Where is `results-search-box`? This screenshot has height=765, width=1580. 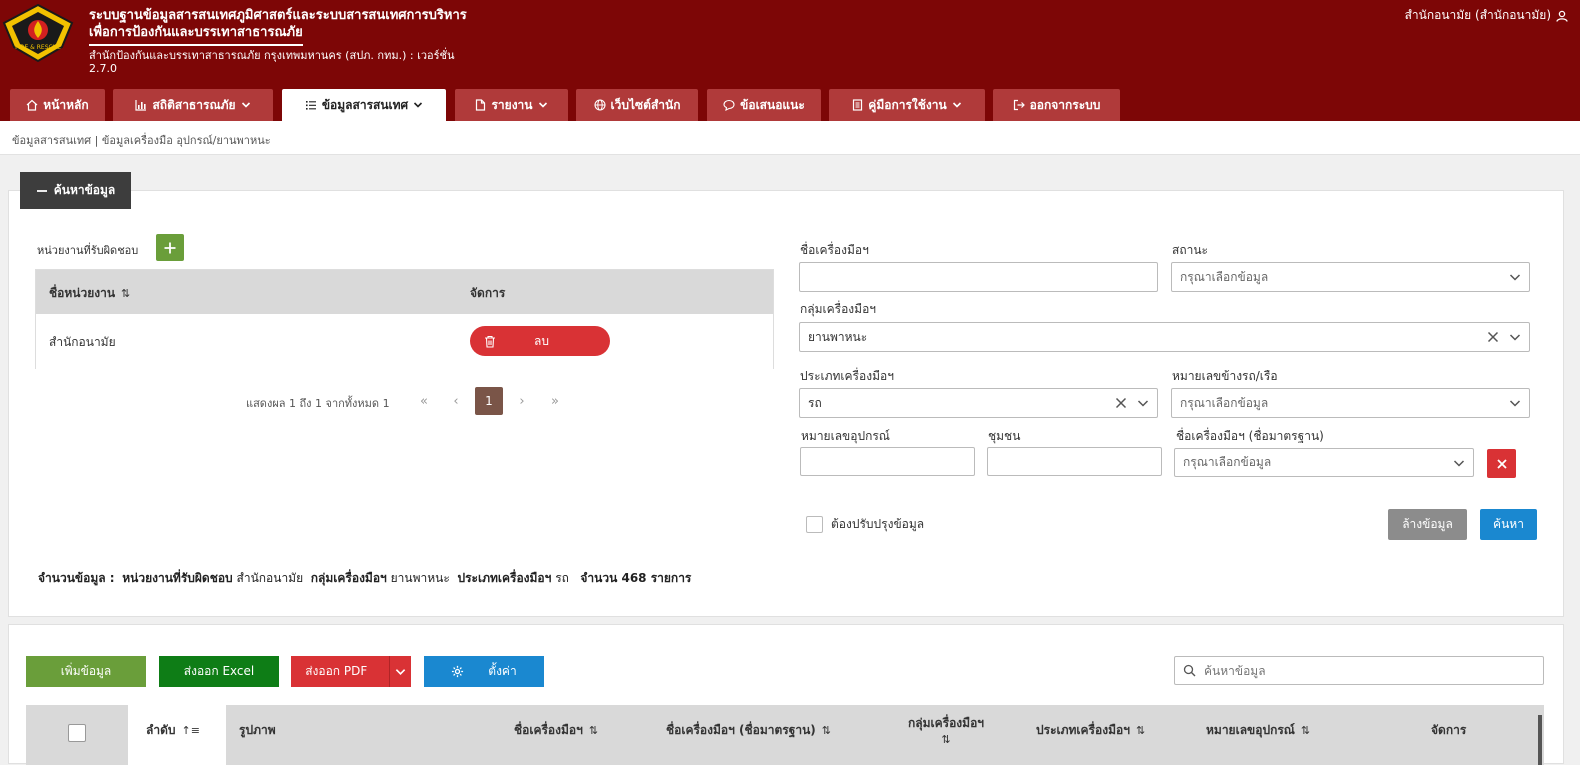
results-search-box is located at coordinates (1359, 670).